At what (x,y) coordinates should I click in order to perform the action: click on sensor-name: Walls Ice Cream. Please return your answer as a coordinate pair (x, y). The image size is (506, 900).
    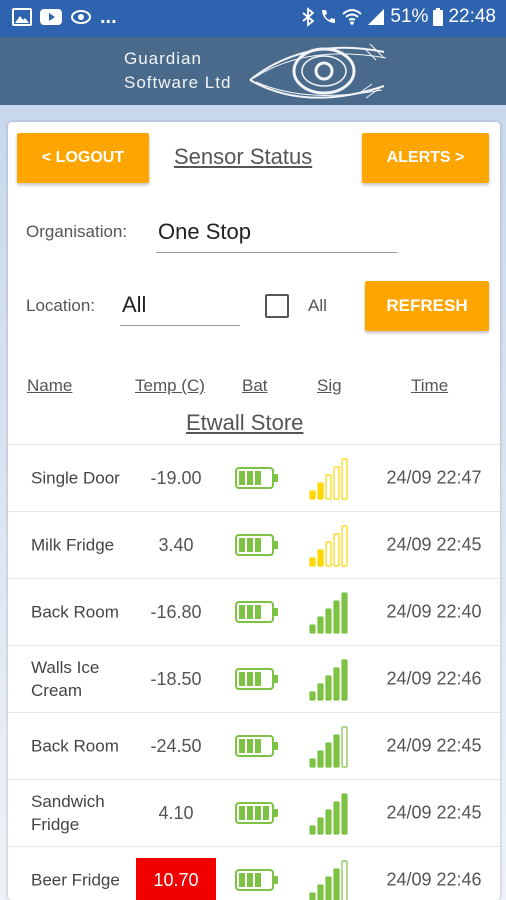
    Looking at the image, I should click on (65, 679).